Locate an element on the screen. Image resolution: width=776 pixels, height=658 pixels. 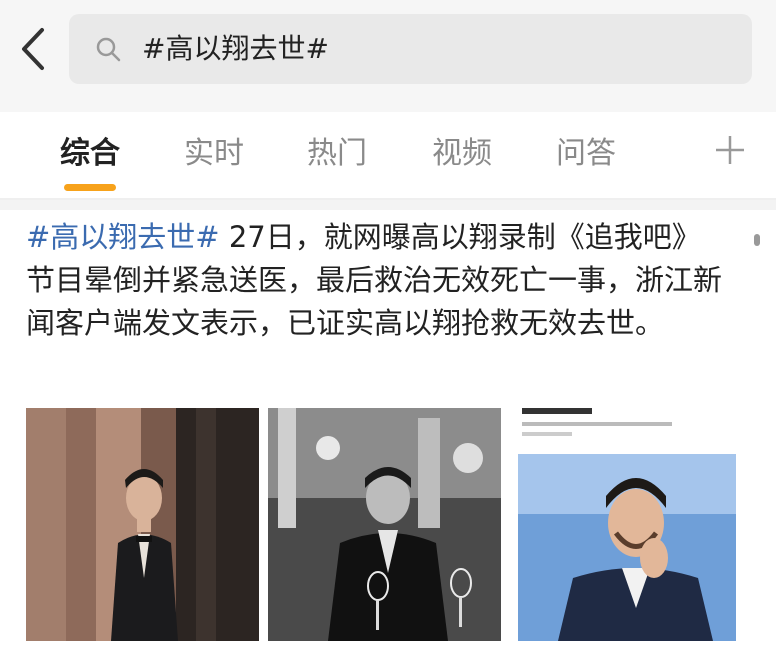
active-tab-indicator is located at coordinates (90, 187).